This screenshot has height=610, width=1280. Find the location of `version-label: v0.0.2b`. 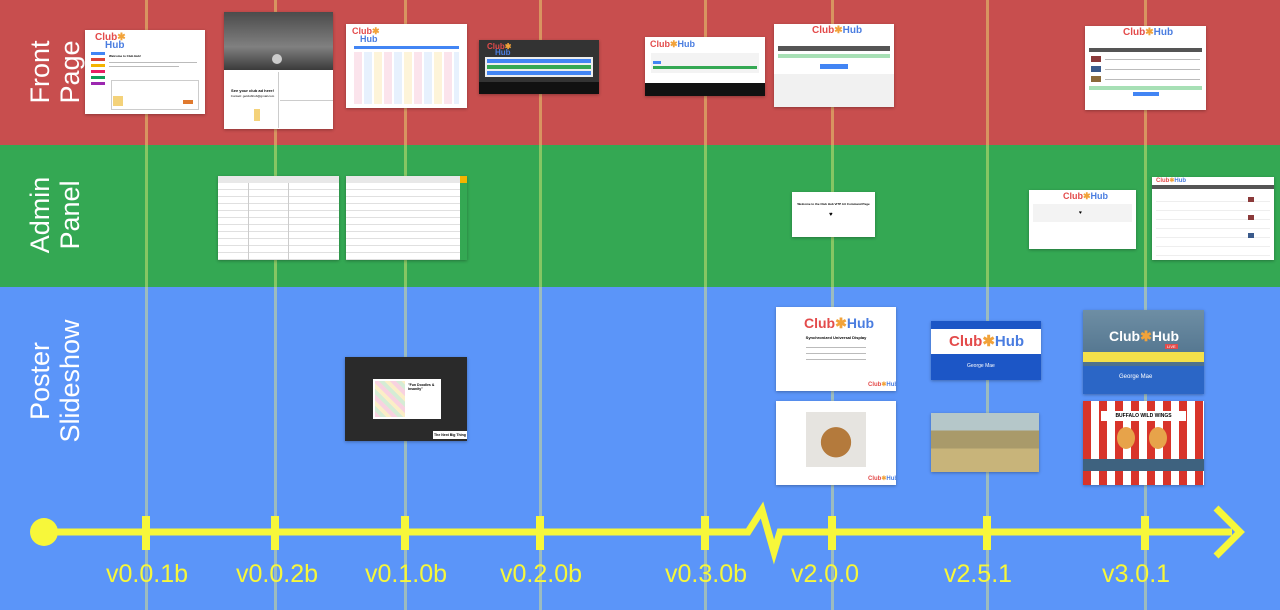

version-label: v0.0.2b is located at coordinates (277, 574).